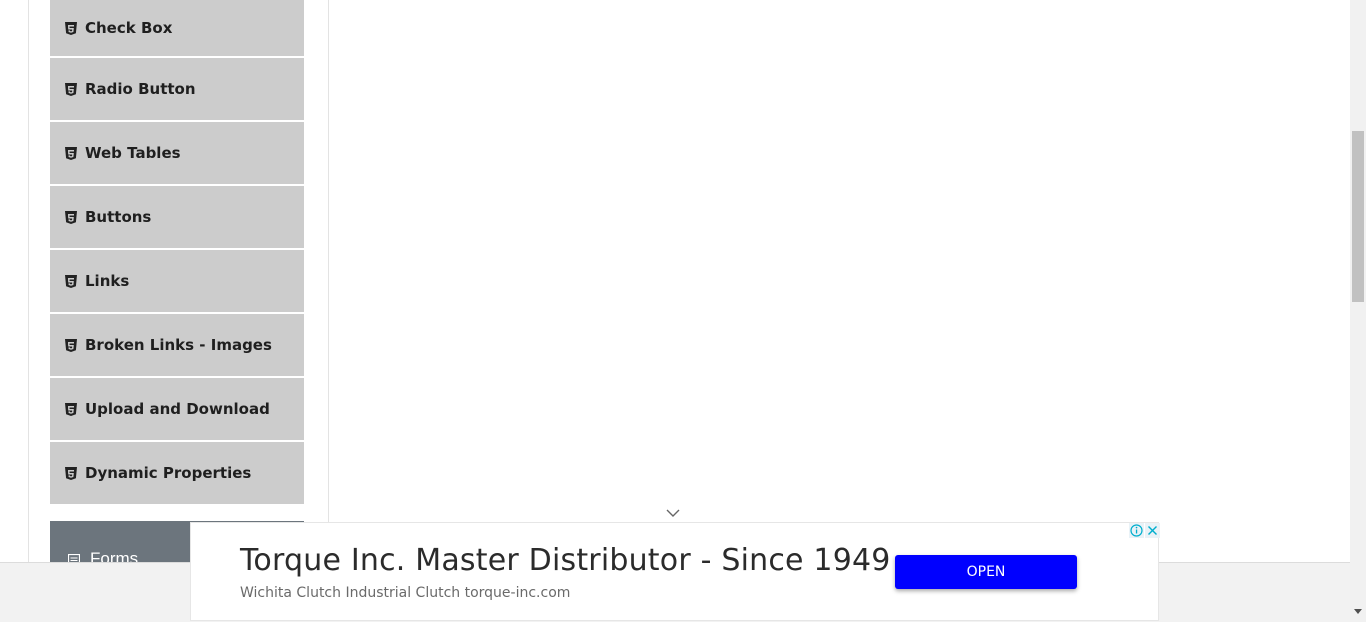 This screenshot has height=622, width=1366. I want to click on scrollbar-thumb, so click(1358, 216).